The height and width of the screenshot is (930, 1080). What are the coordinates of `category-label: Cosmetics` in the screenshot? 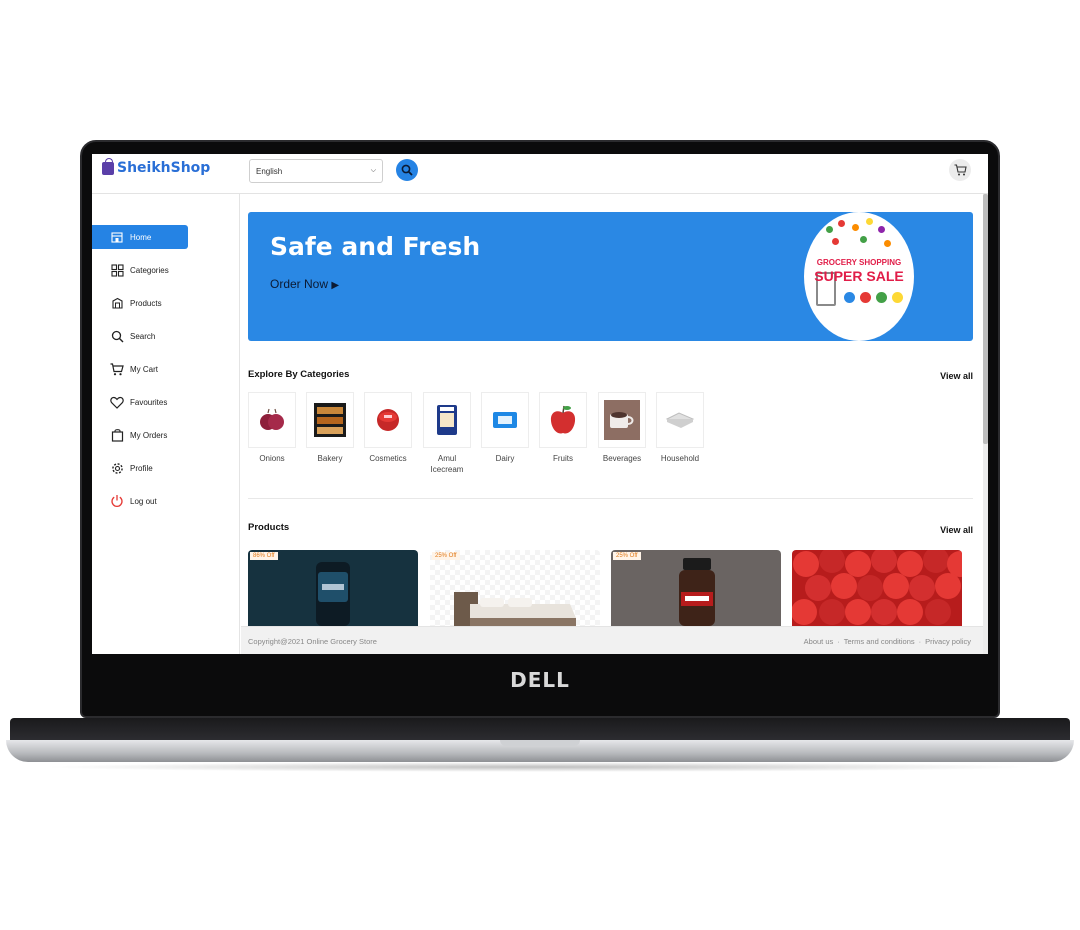 It's located at (388, 458).